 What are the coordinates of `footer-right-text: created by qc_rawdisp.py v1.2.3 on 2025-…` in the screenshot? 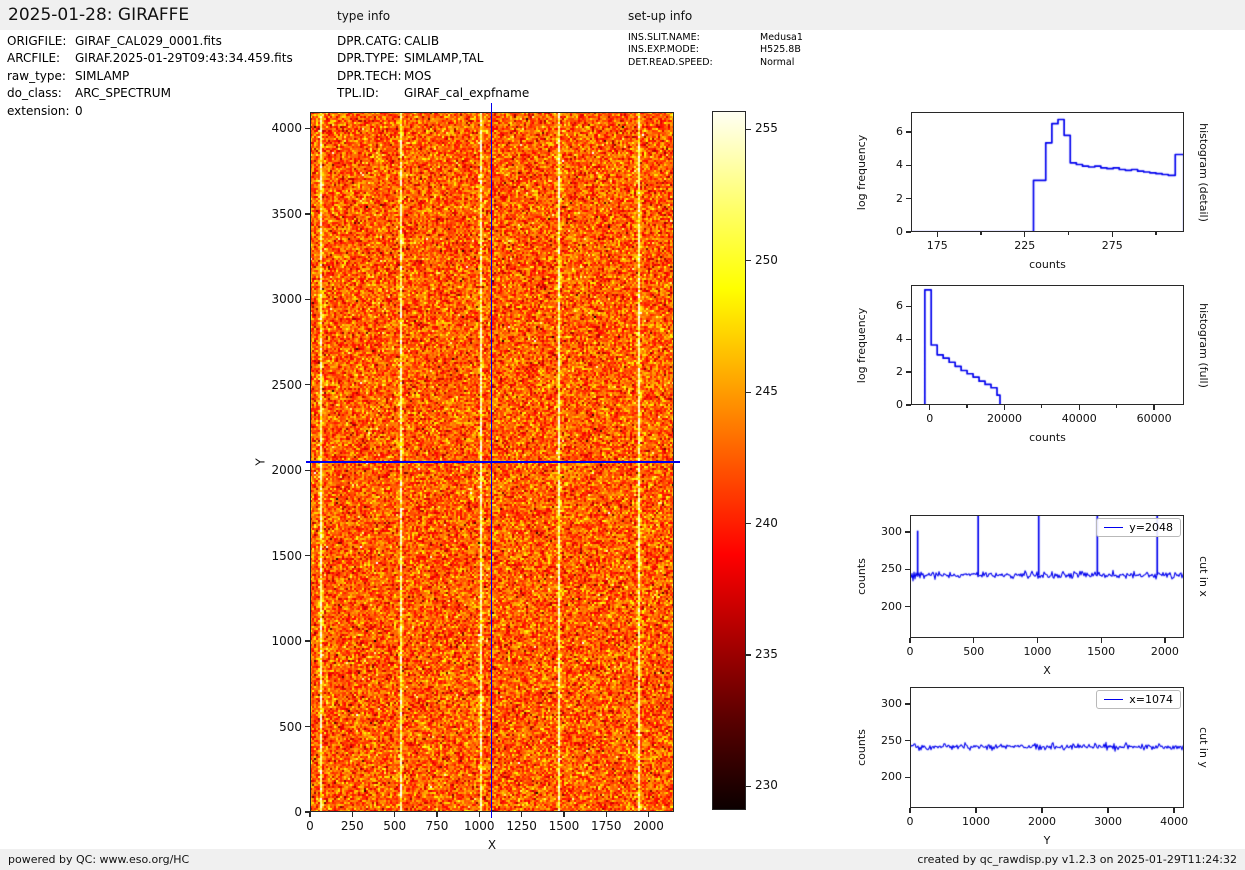 It's located at (1077, 859).